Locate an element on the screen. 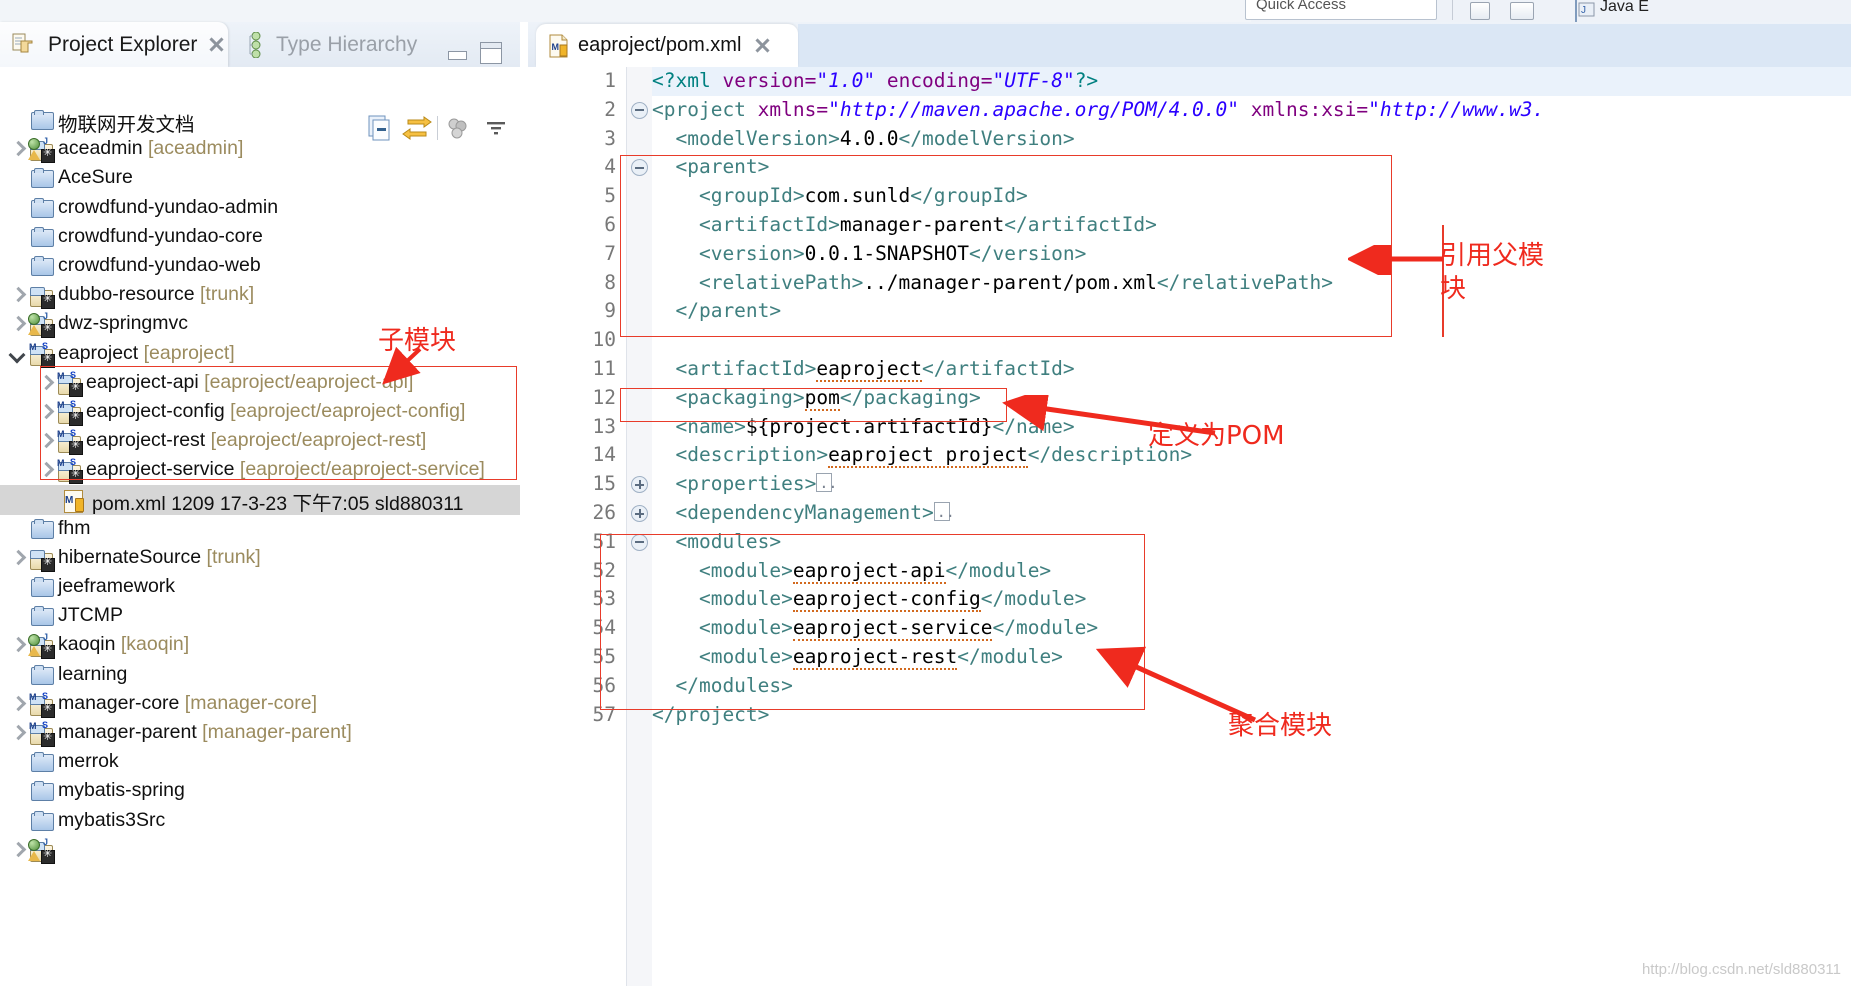 The height and width of the screenshot is (1008, 1851). tree-item-label: dwz-springmvc is located at coordinates (123, 323).